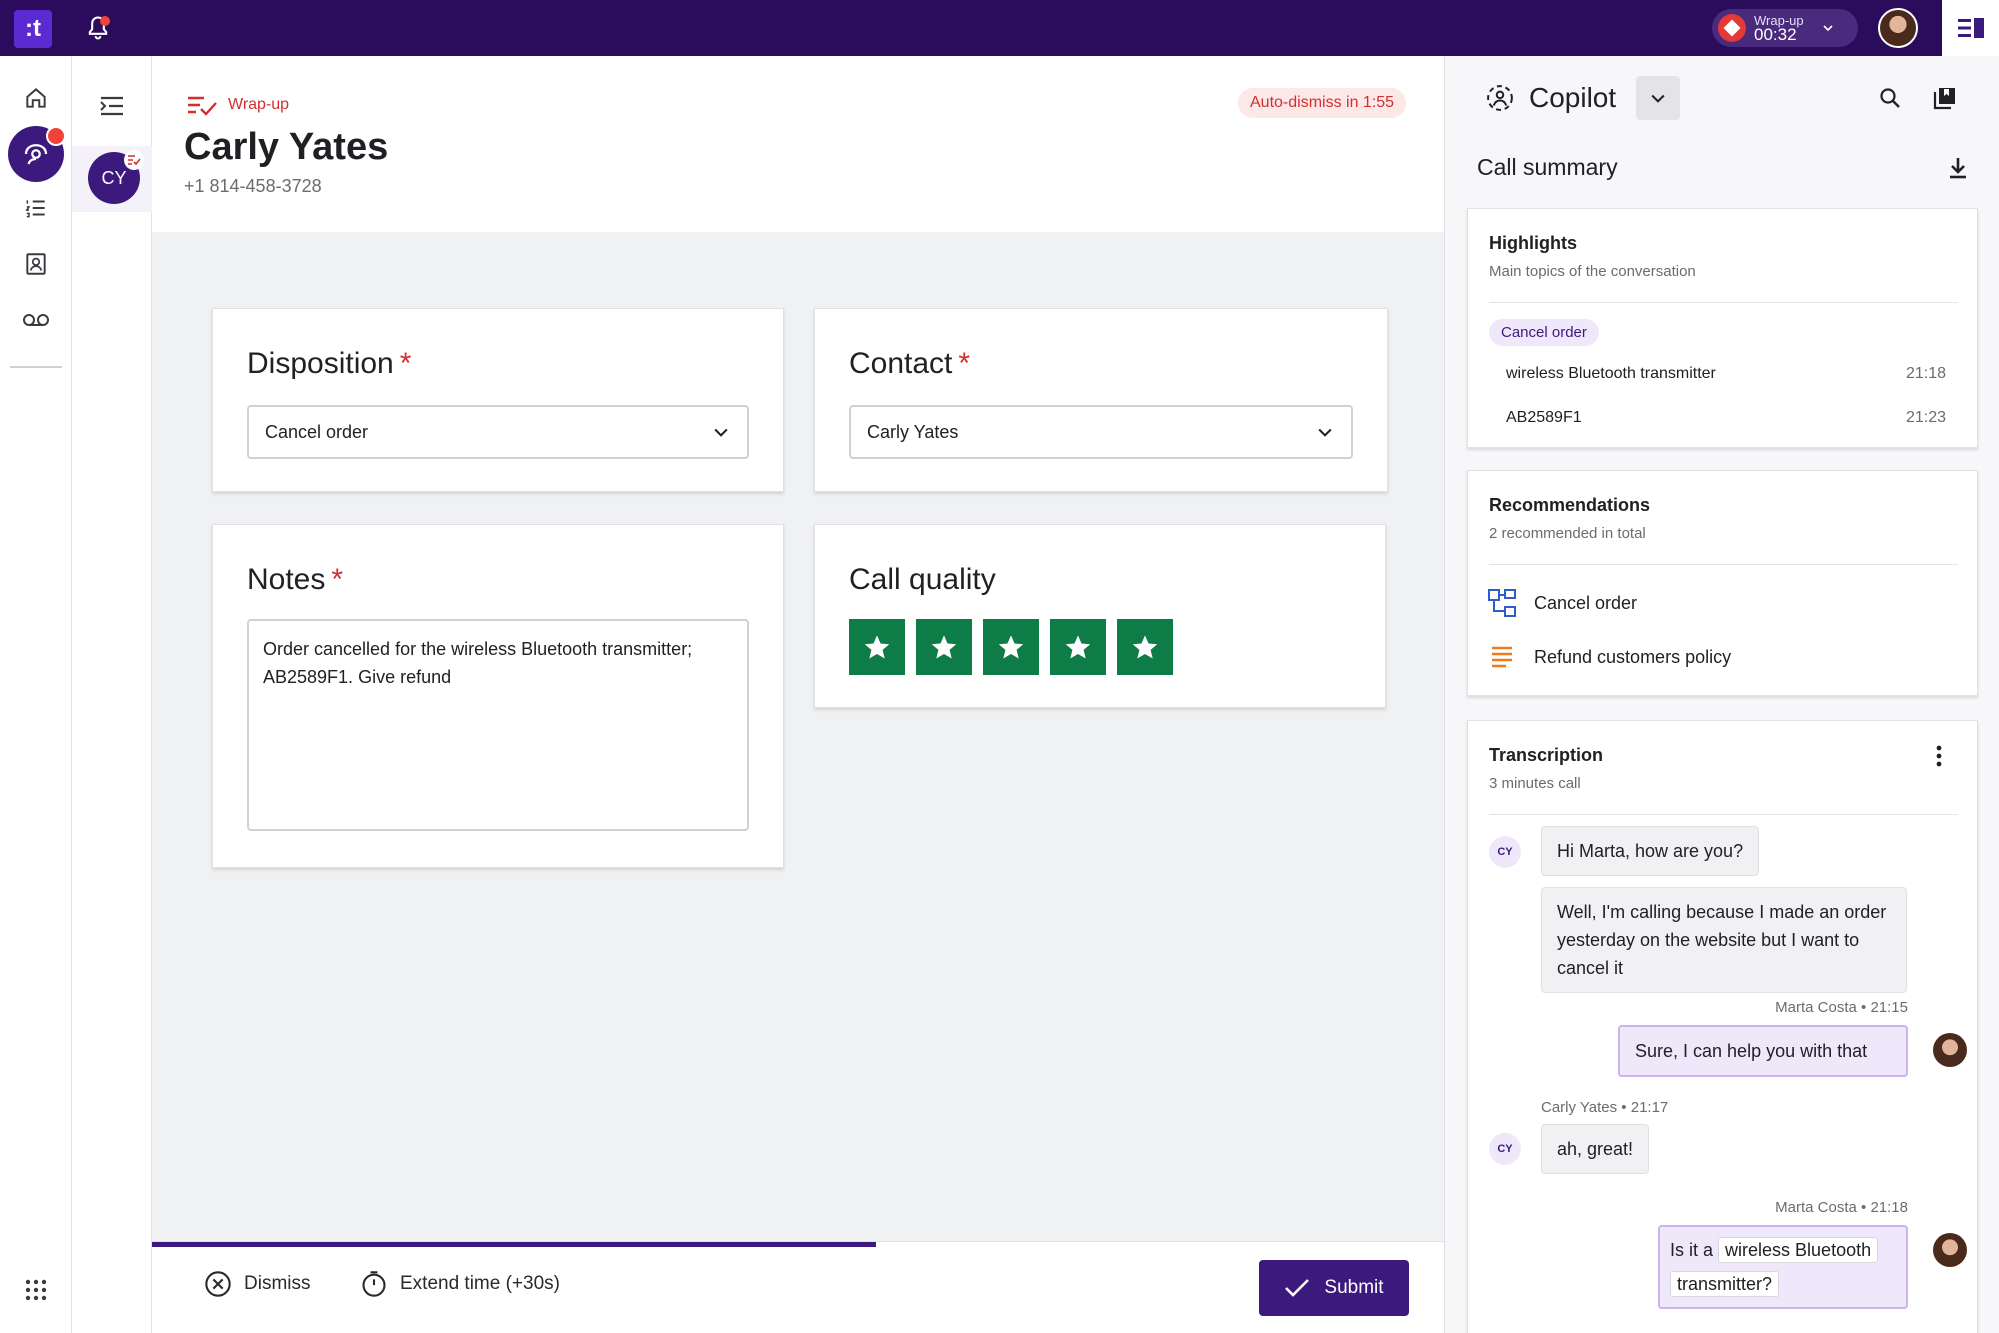 Image resolution: width=1999 pixels, height=1333 pixels. I want to click on contacts-icon, so click(36, 264).